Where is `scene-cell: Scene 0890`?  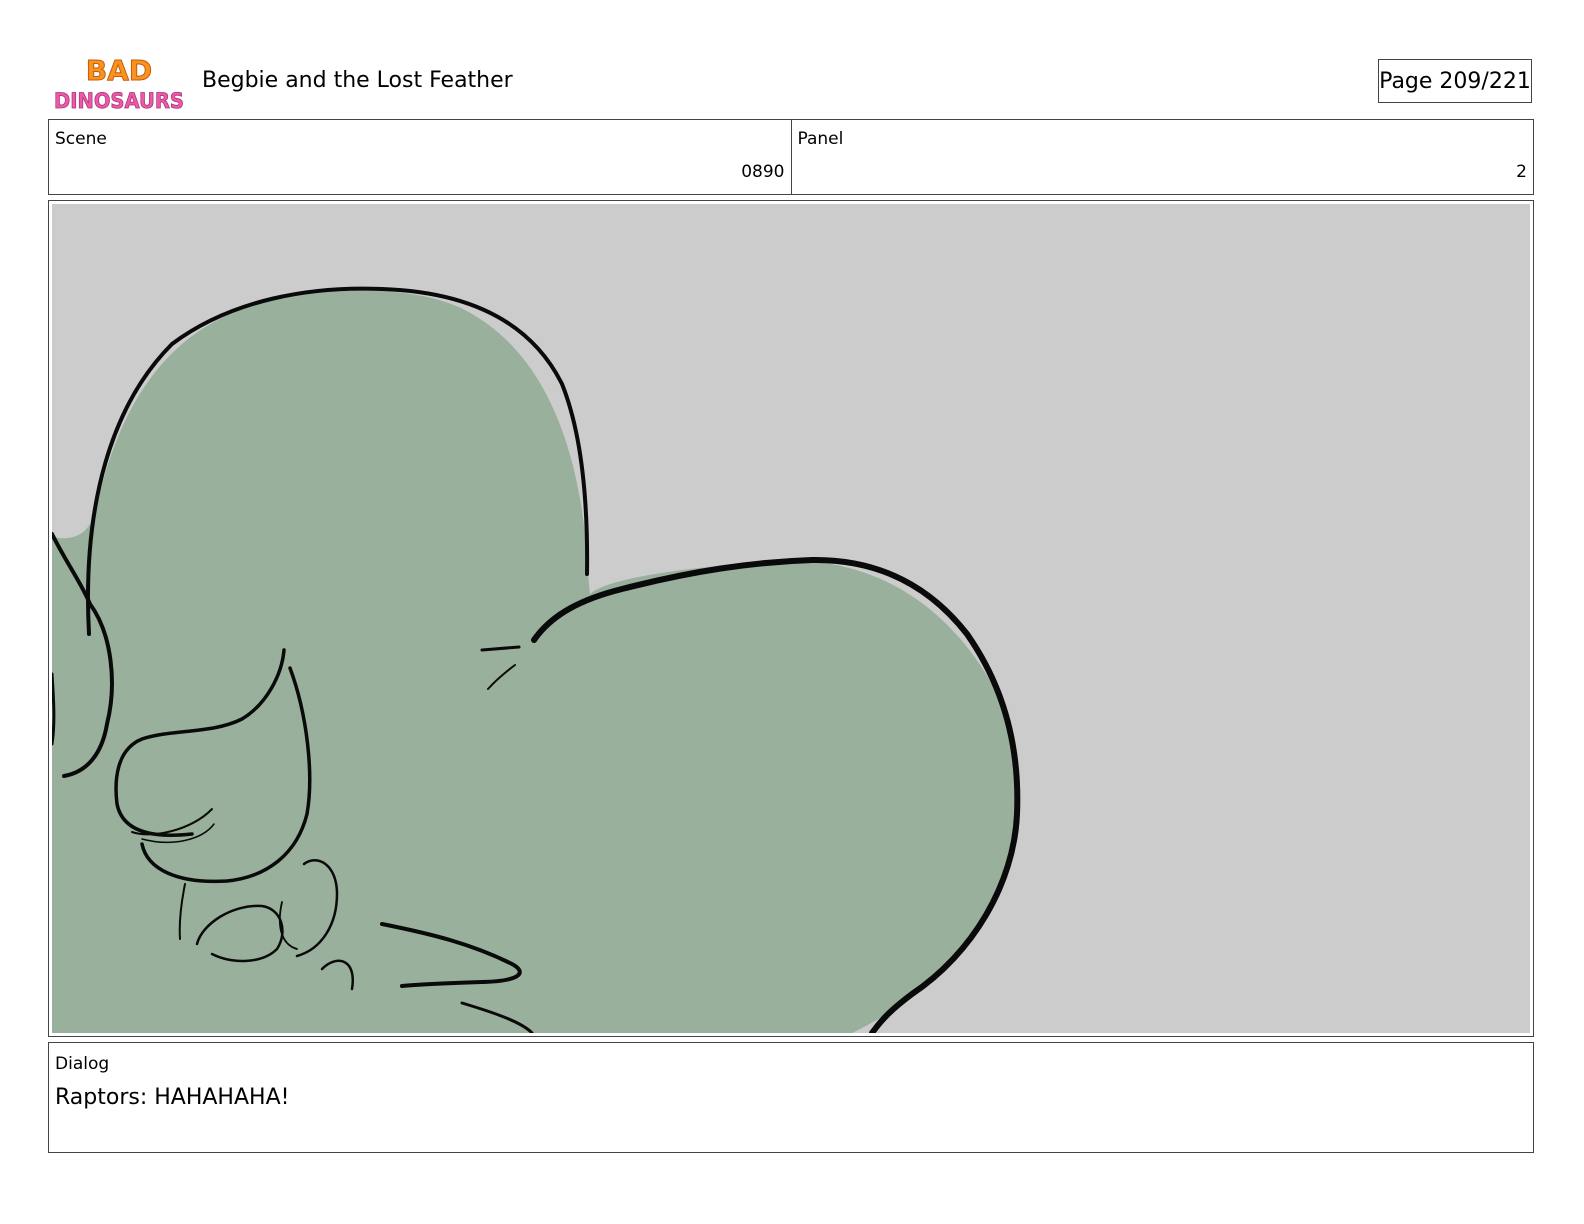 scene-cell: Scene 0890 is located at coordinates (420, 157).